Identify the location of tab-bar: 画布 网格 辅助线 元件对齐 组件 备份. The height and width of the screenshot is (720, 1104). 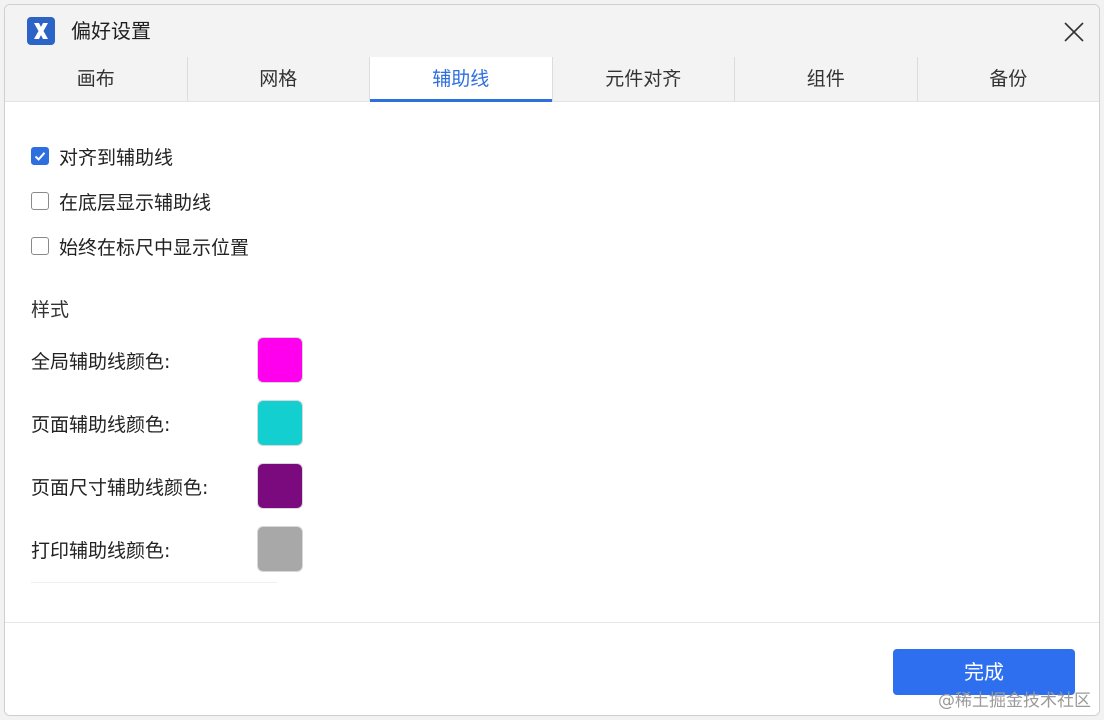
(552, 79).